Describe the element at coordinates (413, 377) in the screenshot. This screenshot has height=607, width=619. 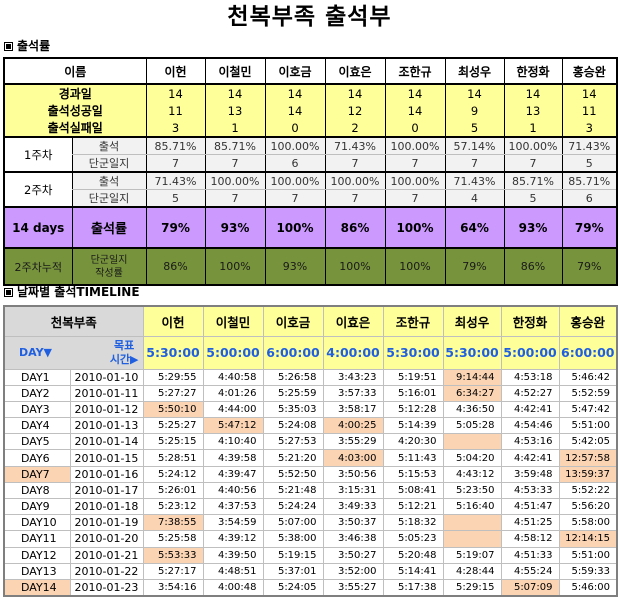
I see `check-in-time-cell: 5:19:51` at that location.